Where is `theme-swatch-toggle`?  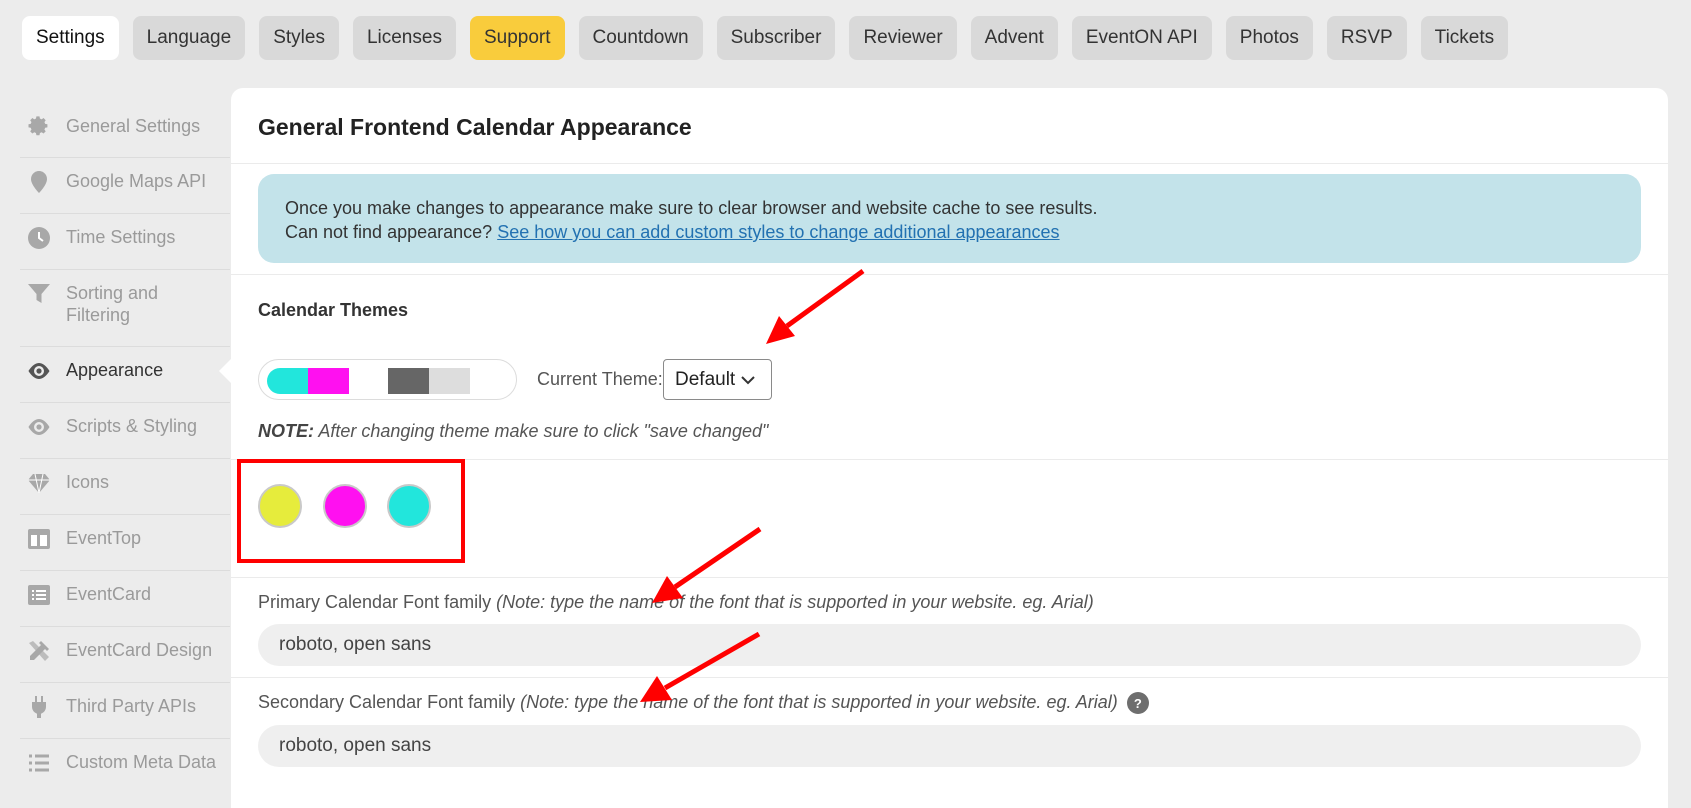
theme-swatch-toggle is located at coordinates (387, 379).